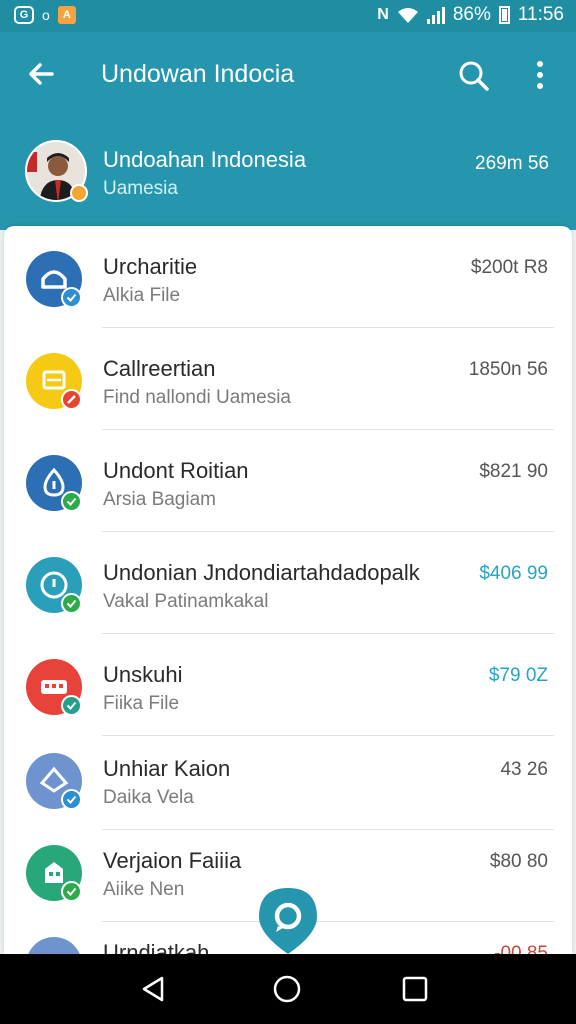 This screenshot has width=576, height=1024. Describe the element at coordinates (508, 369) in the screenshot. I see `item-amount: 1850n 56` at that location.